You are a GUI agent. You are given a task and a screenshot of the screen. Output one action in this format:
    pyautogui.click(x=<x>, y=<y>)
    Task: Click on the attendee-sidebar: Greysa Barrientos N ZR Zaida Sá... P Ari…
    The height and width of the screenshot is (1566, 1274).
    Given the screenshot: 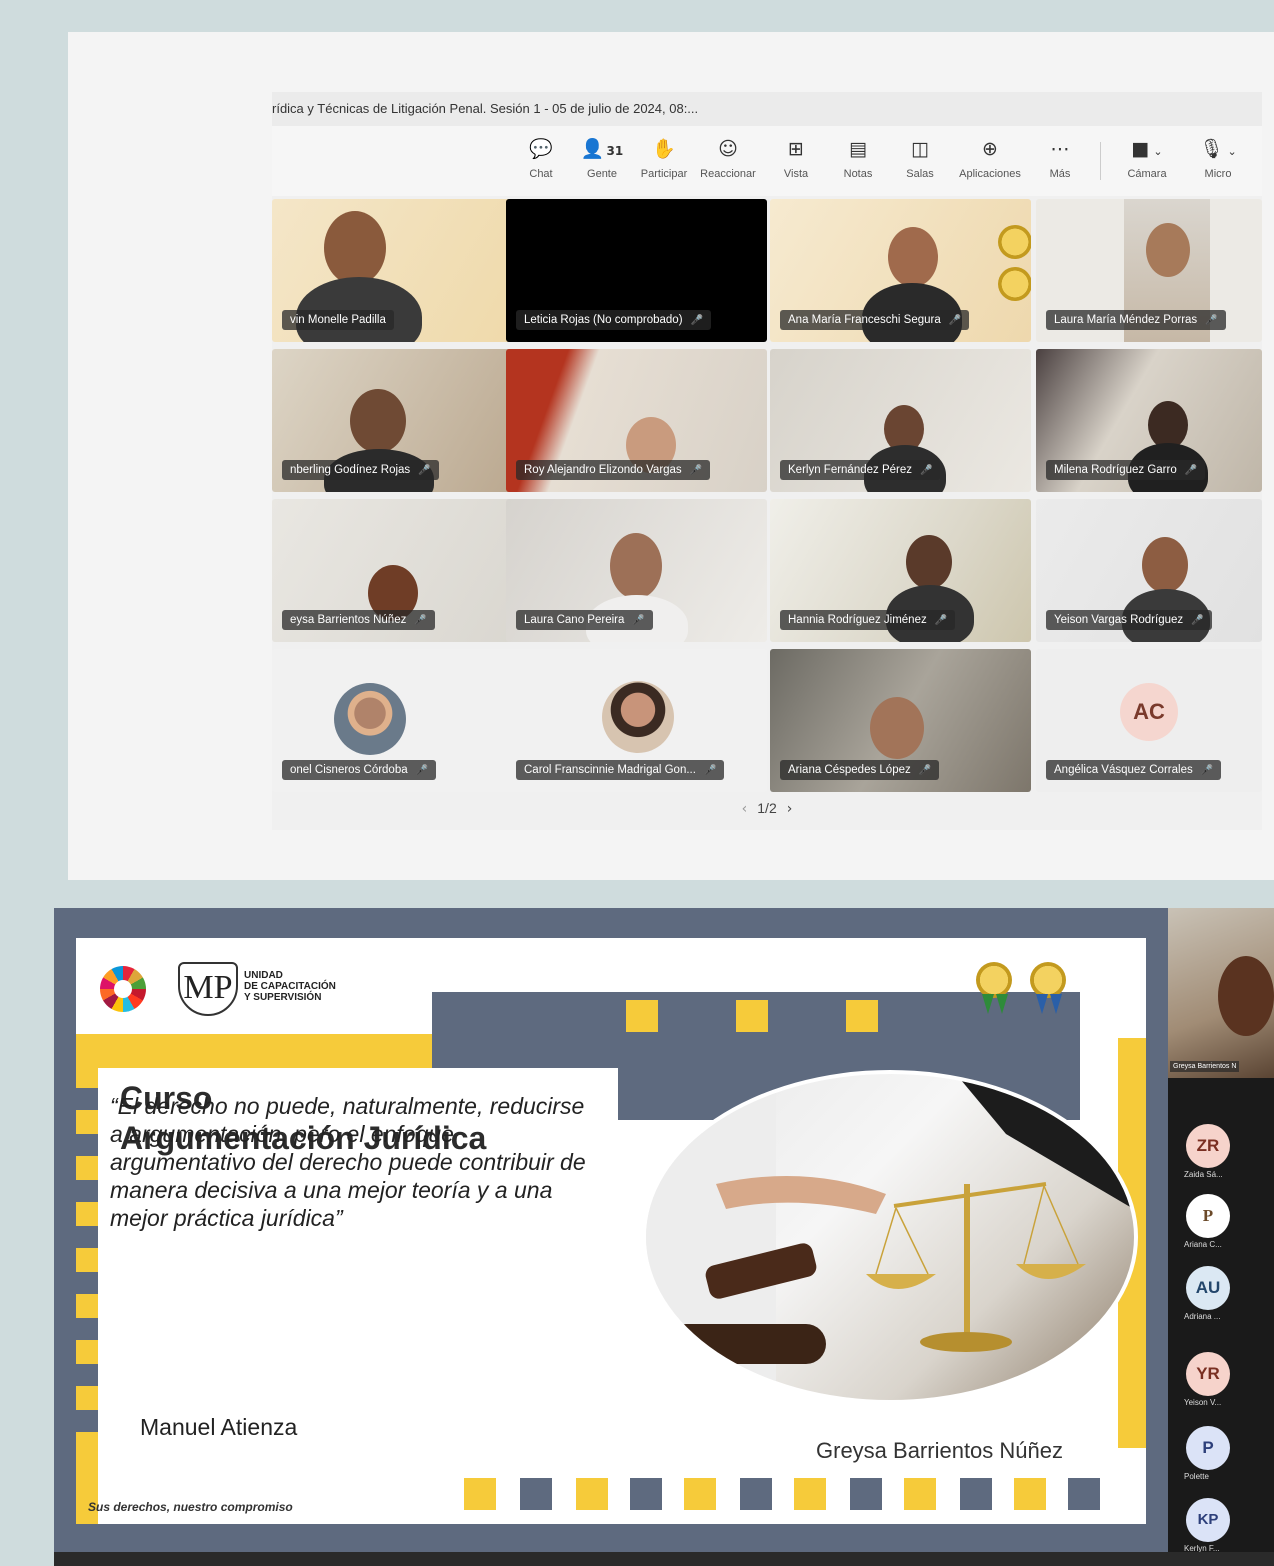 What is the action you would take?
    pyautogui.click(x=1221, y=1237)
    